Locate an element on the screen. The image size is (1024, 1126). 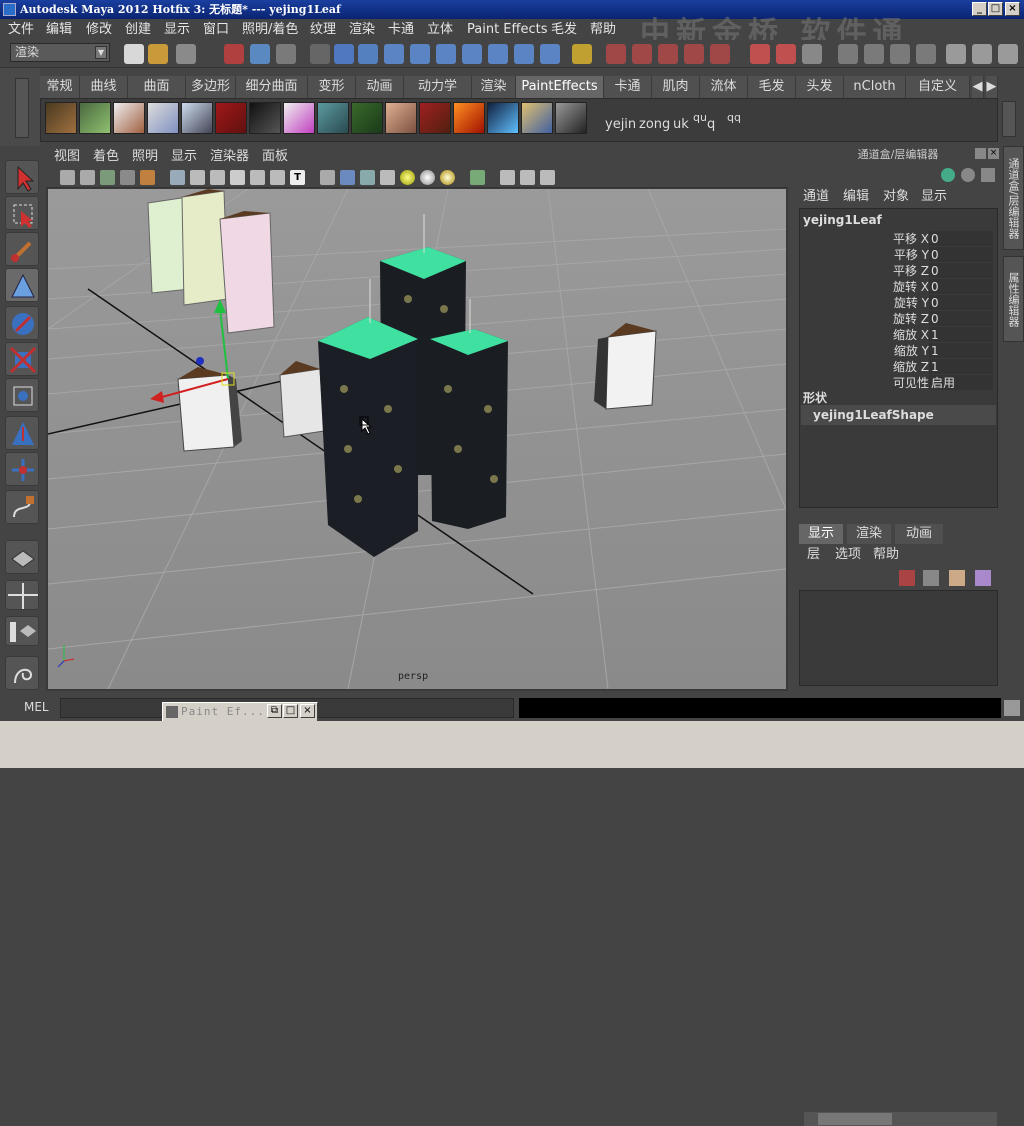
rotate-tool-icon is located at coordinates (22, 359).